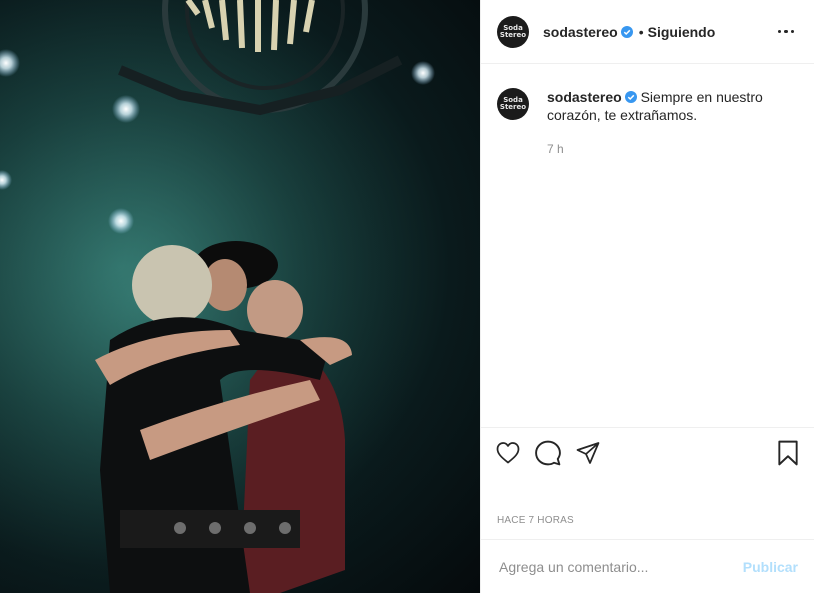  What do you see at coordinates (770, 567) in the screenshot?
I see `publish-button: Publicar` at bounding box center [770, 567].